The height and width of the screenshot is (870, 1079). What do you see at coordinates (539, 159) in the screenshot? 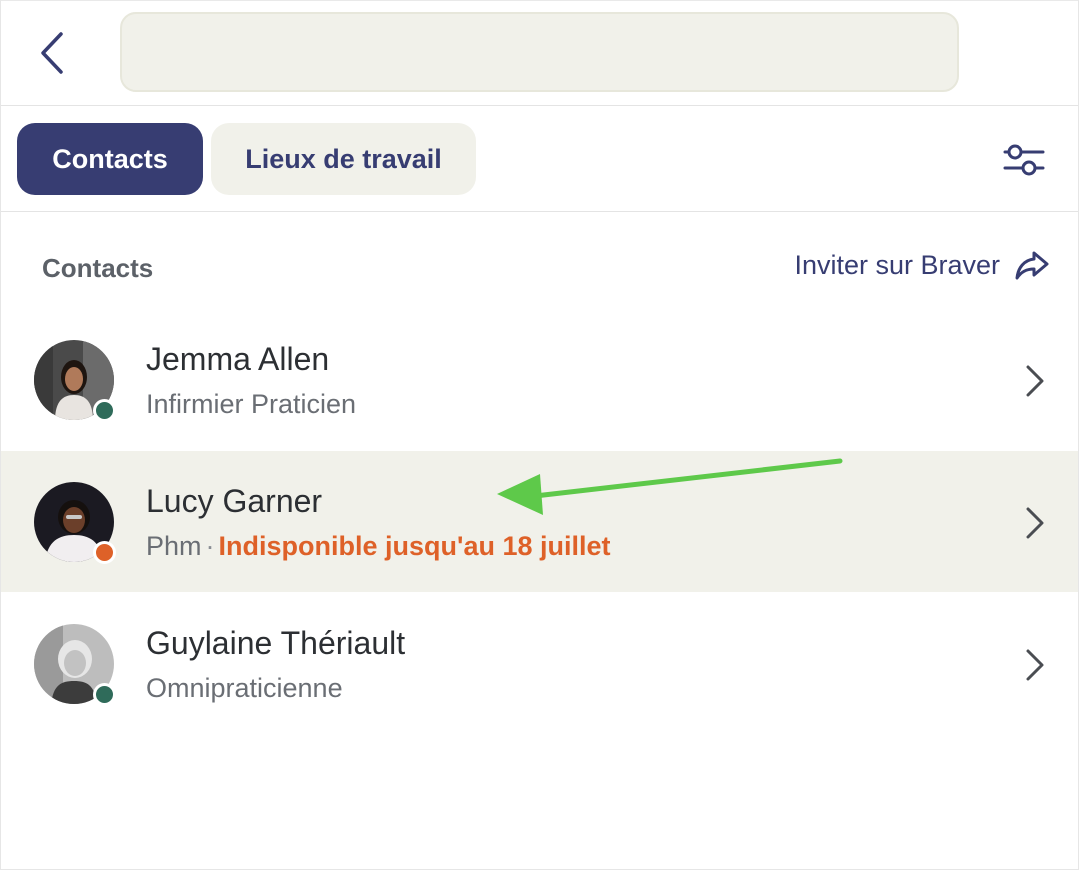
I see `tab-bar: Contacts Lieux de travail` at bounding box center [539, 159].